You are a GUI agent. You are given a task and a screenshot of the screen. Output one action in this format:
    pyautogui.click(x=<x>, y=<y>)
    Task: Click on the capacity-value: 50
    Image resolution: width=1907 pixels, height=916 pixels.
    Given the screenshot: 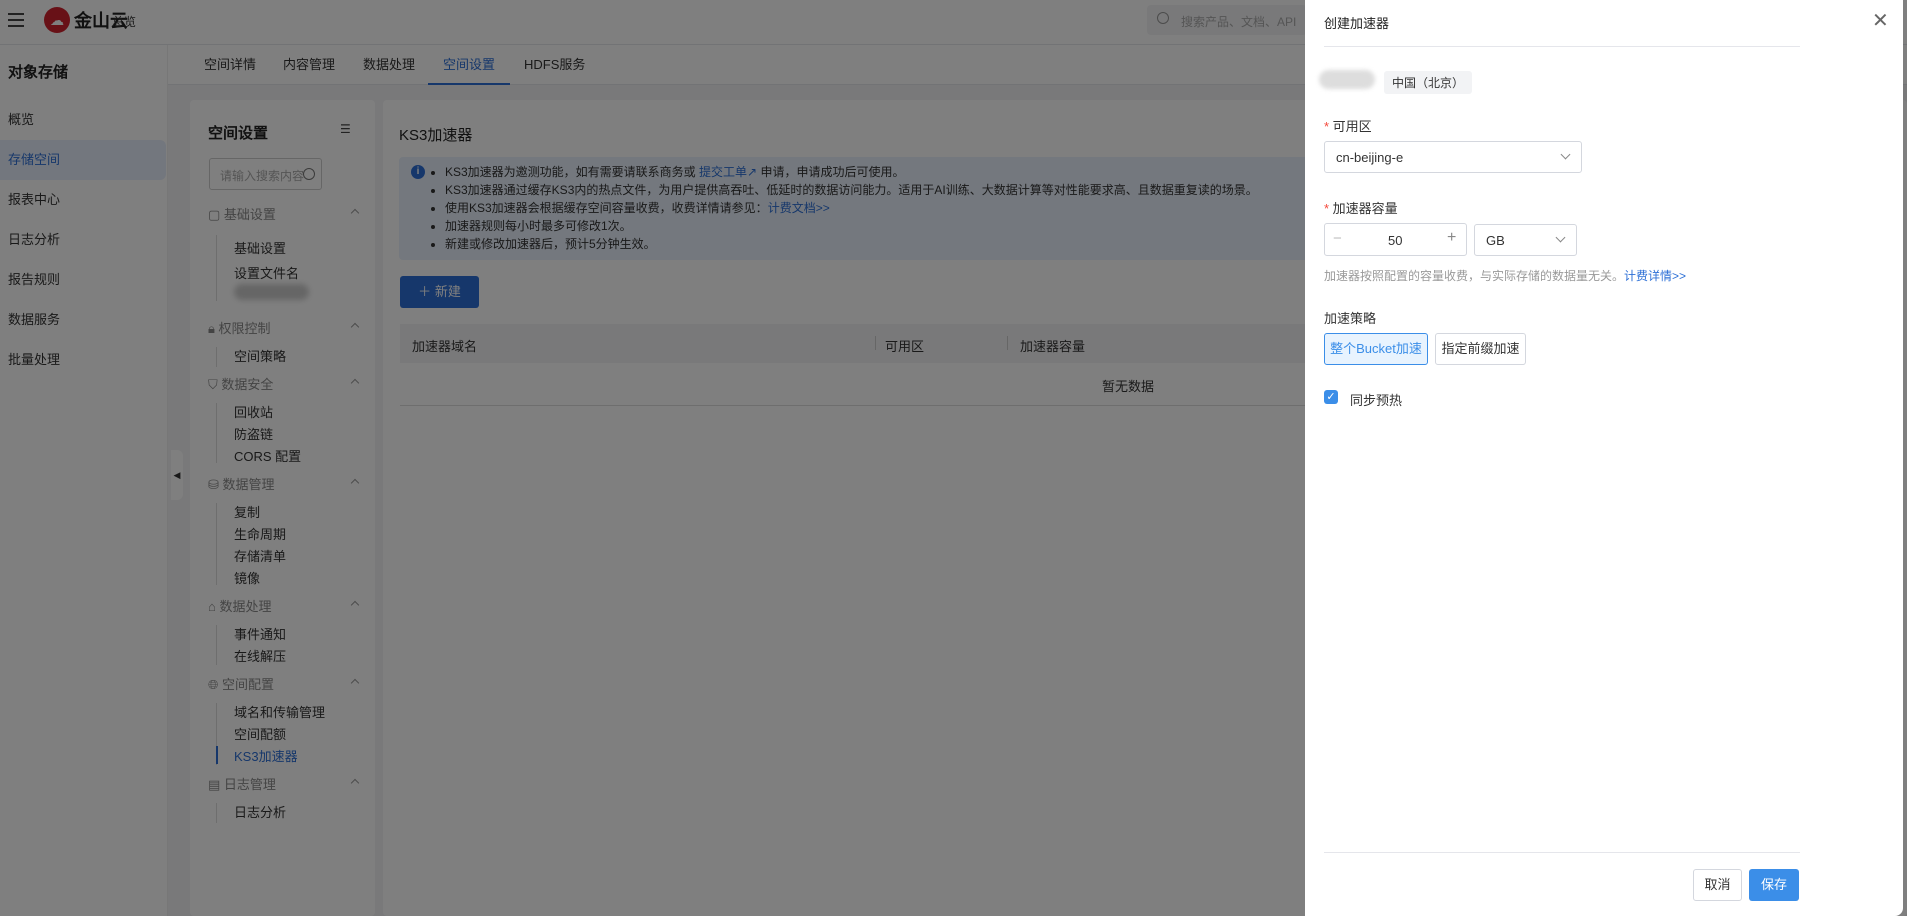 What is the action you would take?
    pyautogui.click(x=1395, y=240)
    